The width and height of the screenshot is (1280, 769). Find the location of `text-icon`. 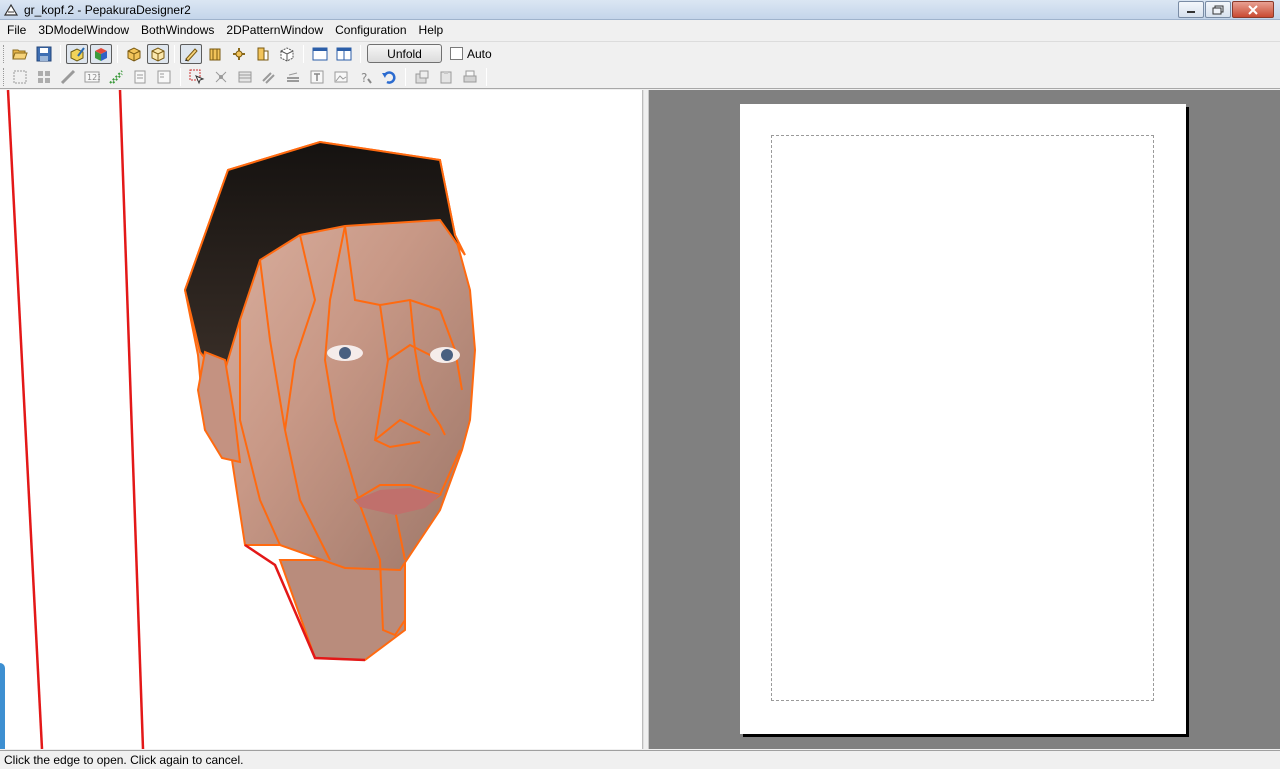

text-icon is located at coordinates (317, 76).